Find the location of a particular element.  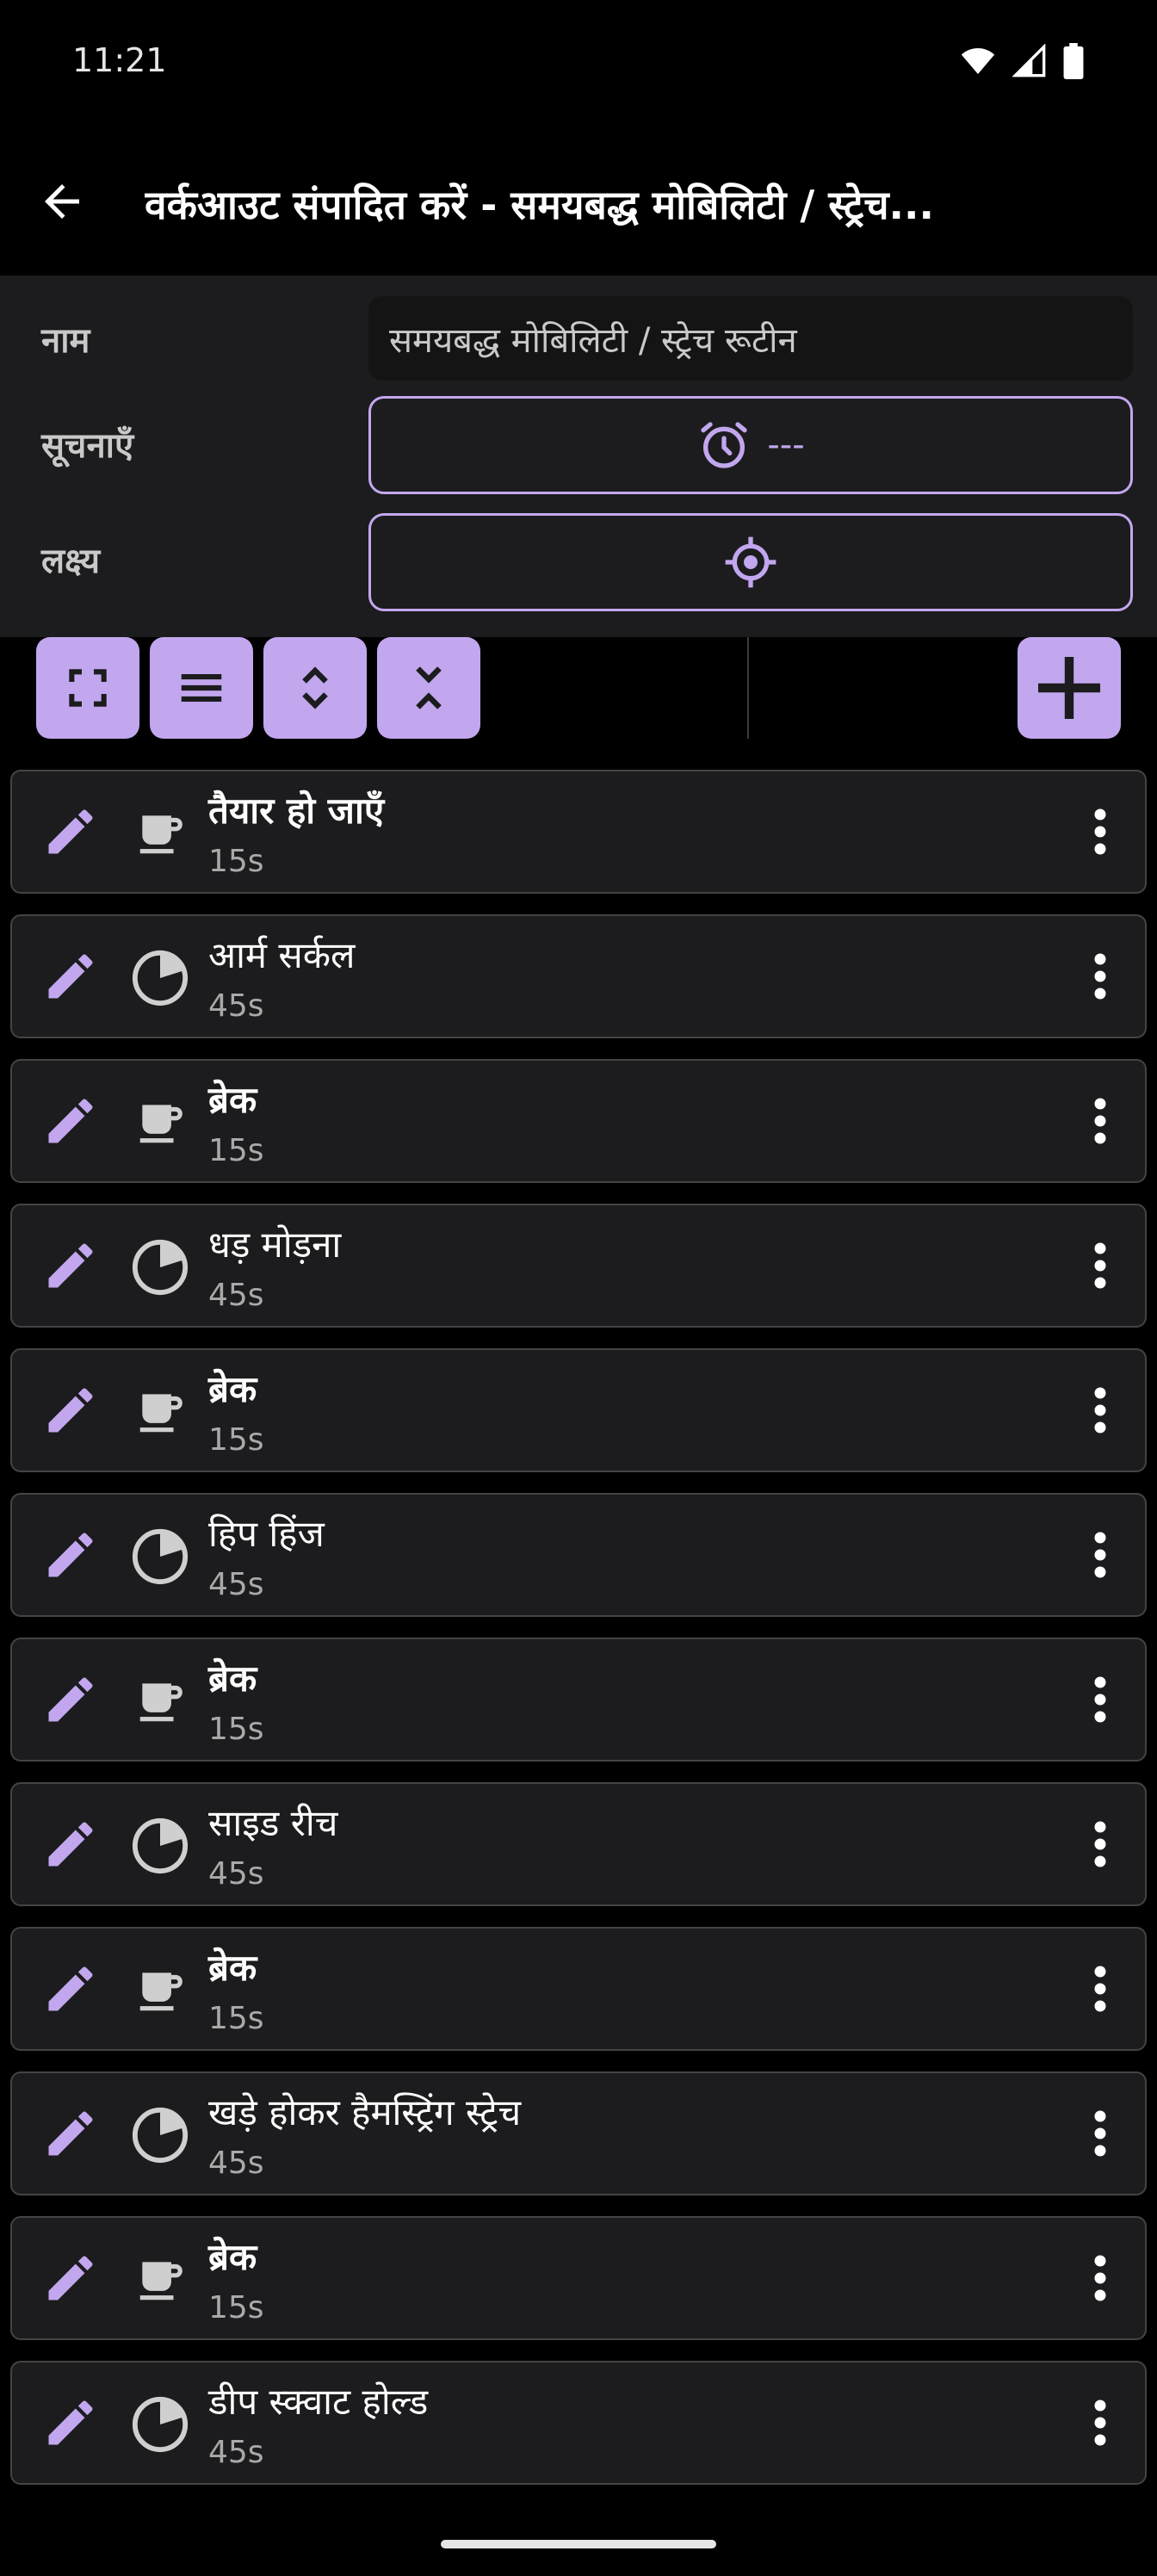

back-button is located at coordinates (62, 201).